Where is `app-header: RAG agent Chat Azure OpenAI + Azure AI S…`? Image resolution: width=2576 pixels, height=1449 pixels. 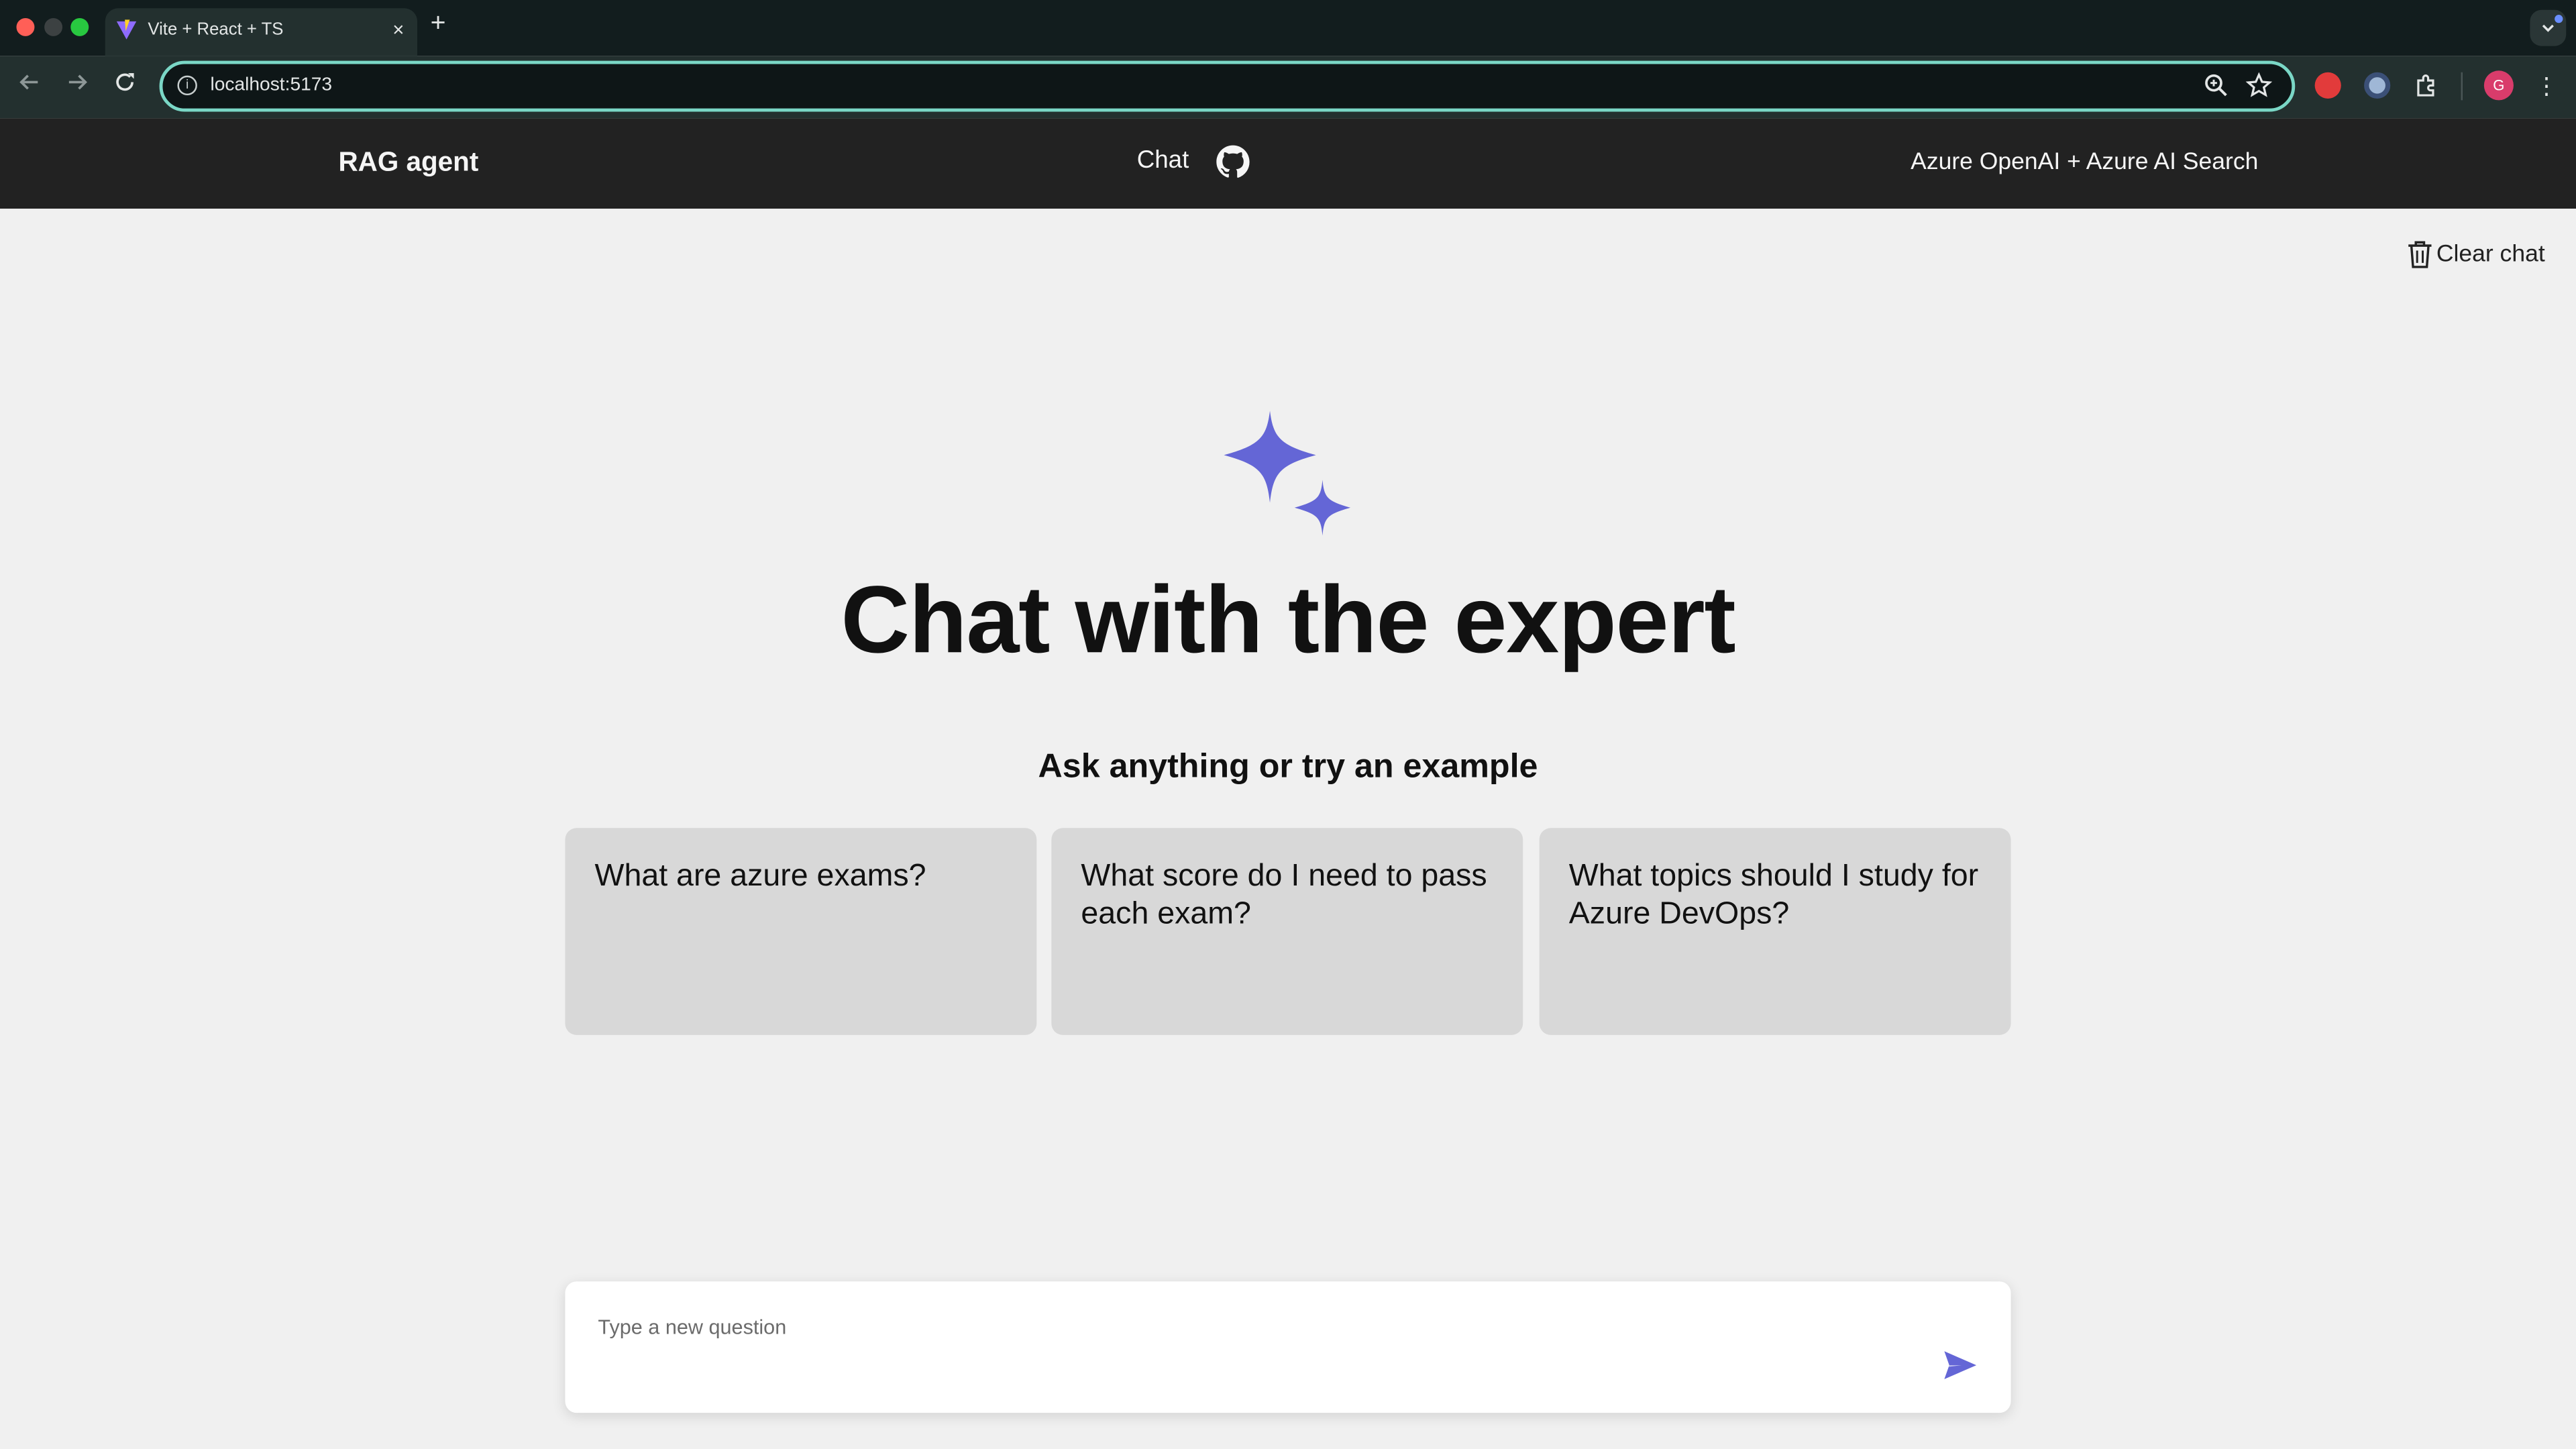 app-header: RAG agent Chat Azure OpenAI + Azure AI S… is located at coordinates (1288, 163).